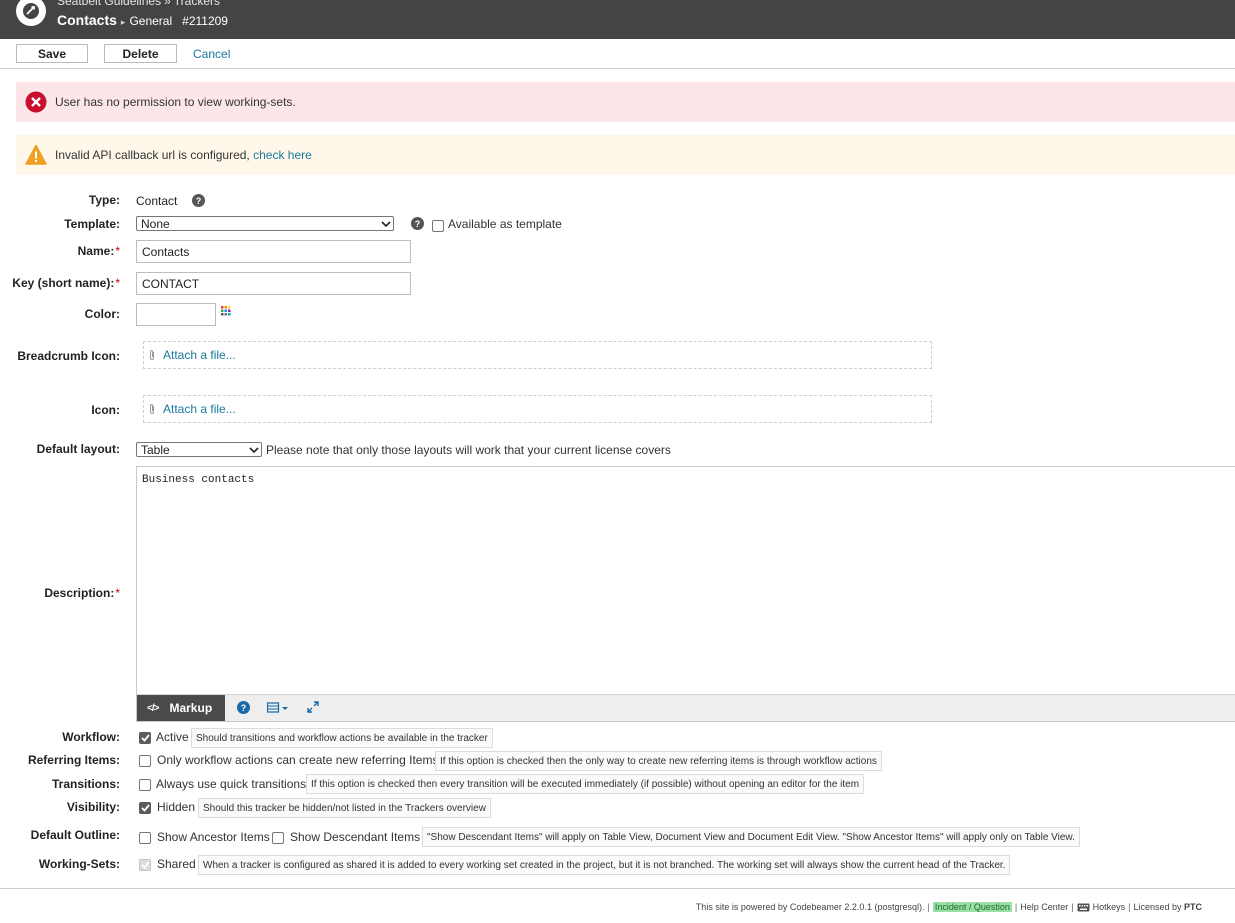 This screenshot has height=923, width=1235. What do you see at coordinates (1044, 907) in the screenshot?
I see `help-center-link: Help Center` at bounding box center [1044, 907].